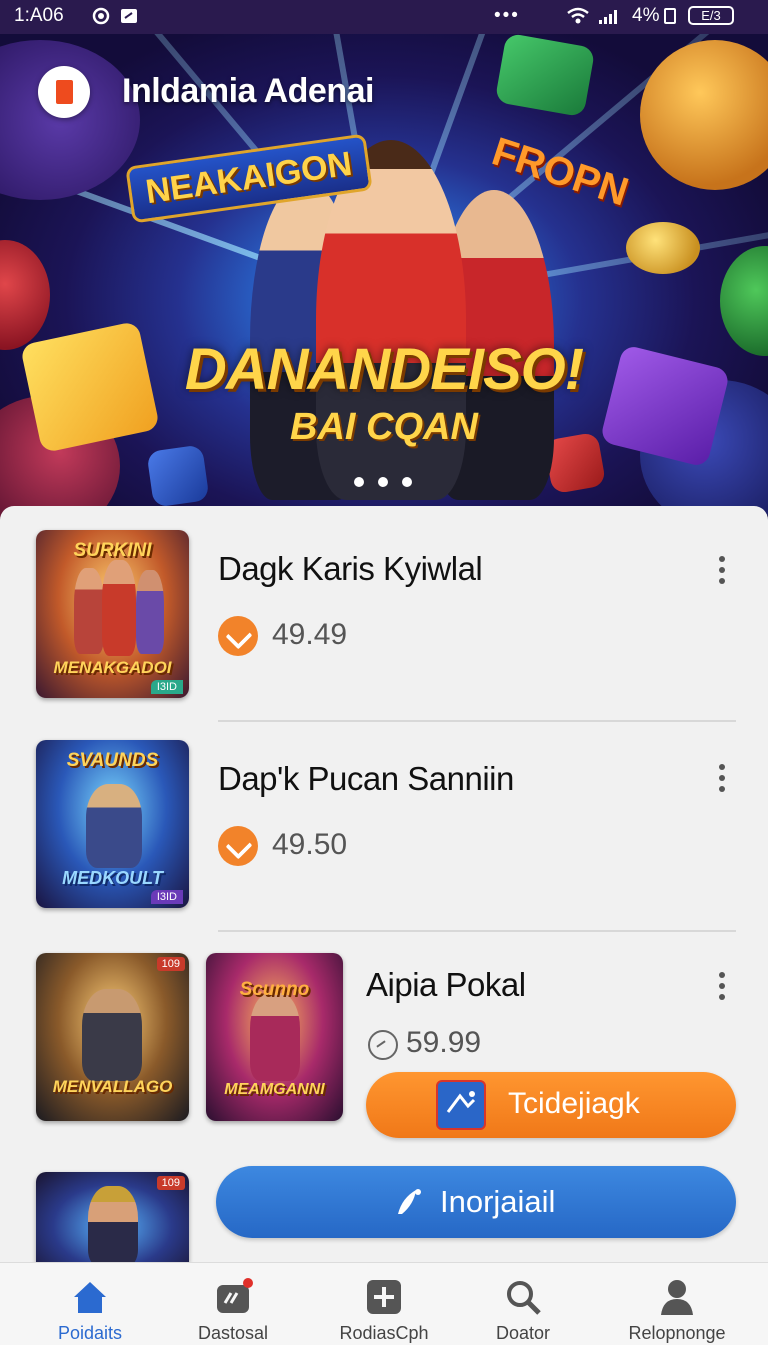 The width and height of the screenshot is (768, 1345). Describe the element at coordinates (112, 760) in the screenshot. I see `thumbnail-title-top: SVAUNDS` at that location.